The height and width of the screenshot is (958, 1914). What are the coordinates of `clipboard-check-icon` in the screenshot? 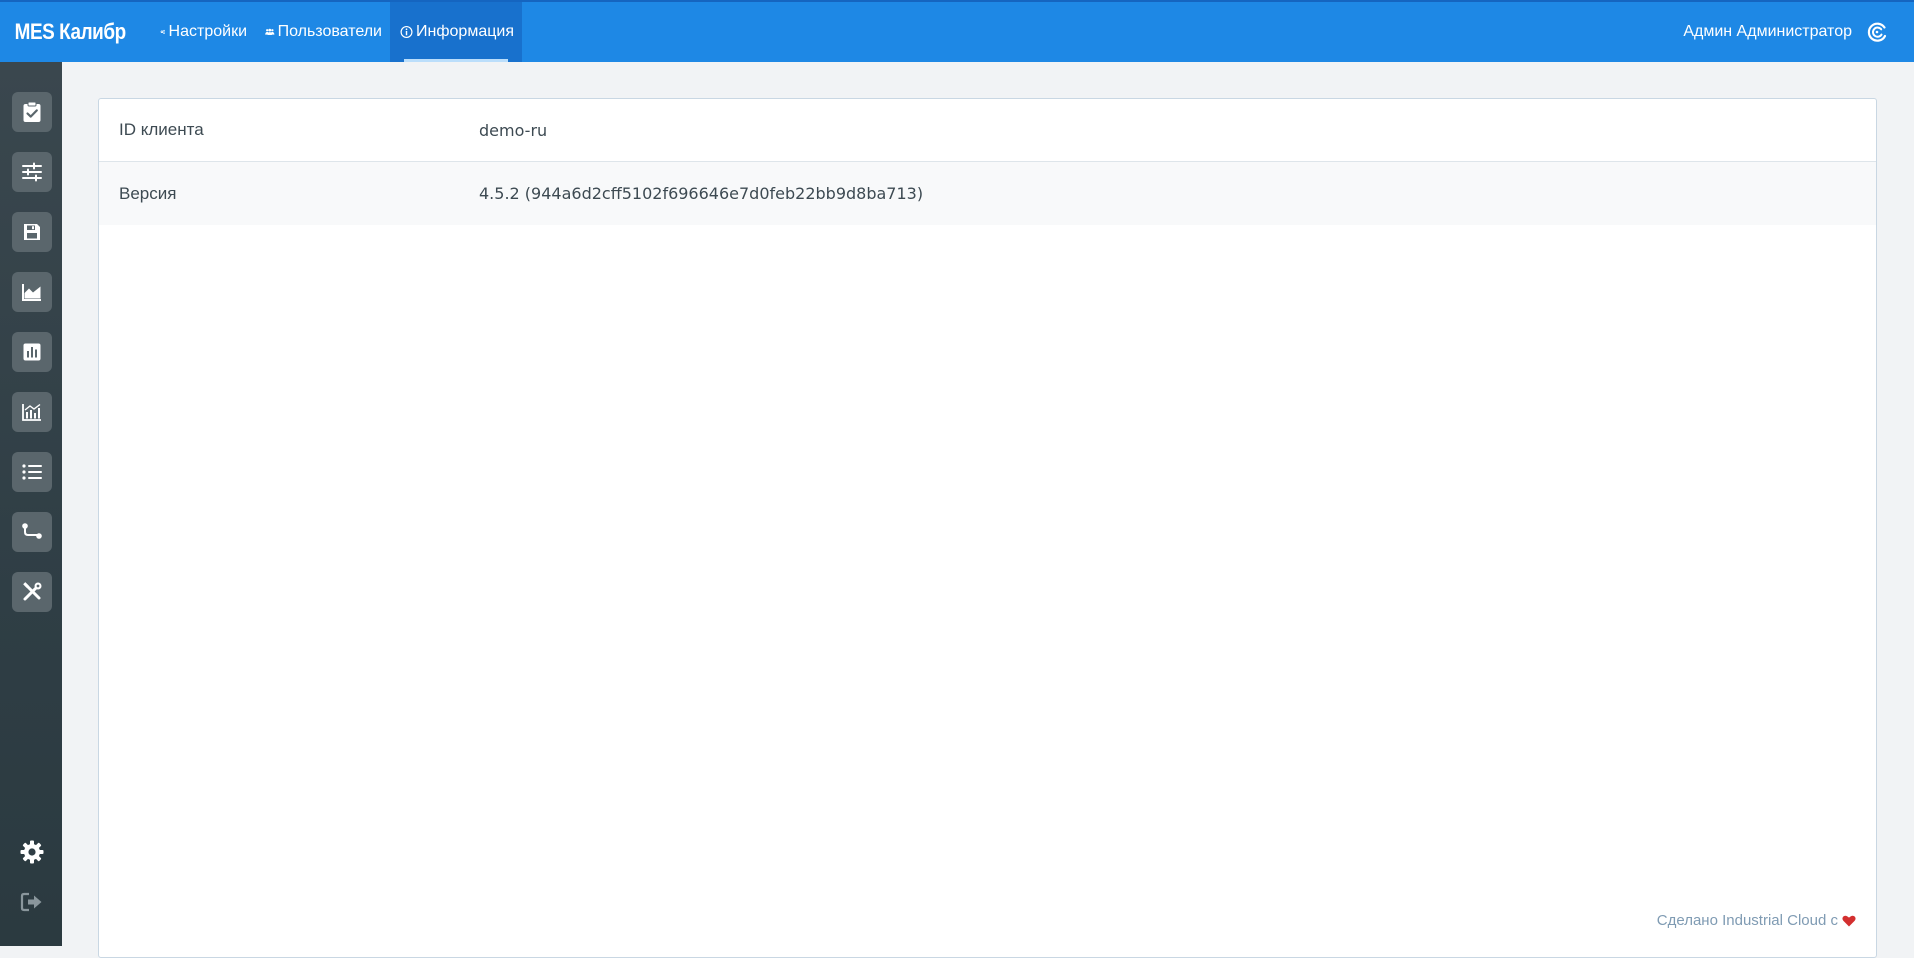 It's located at (32, 111).